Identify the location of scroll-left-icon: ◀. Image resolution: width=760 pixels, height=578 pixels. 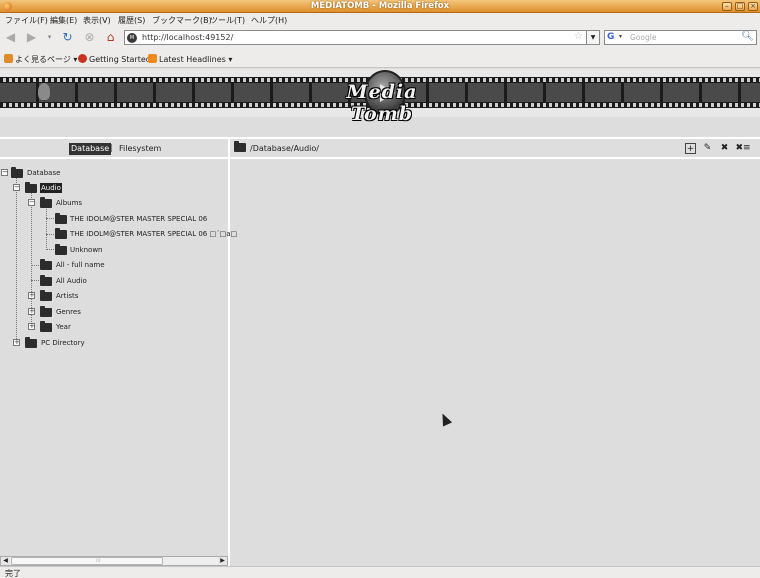
(5, 561).